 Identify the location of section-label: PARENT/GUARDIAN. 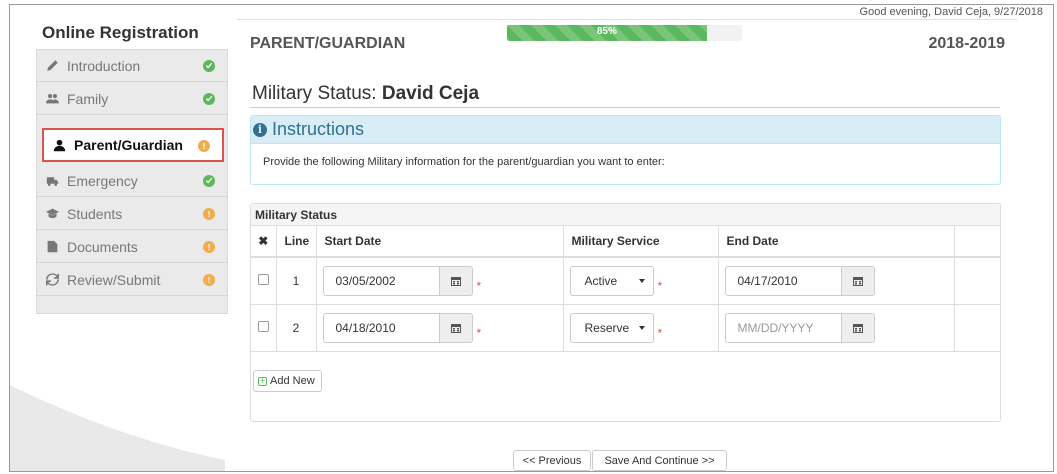
(328, 43).